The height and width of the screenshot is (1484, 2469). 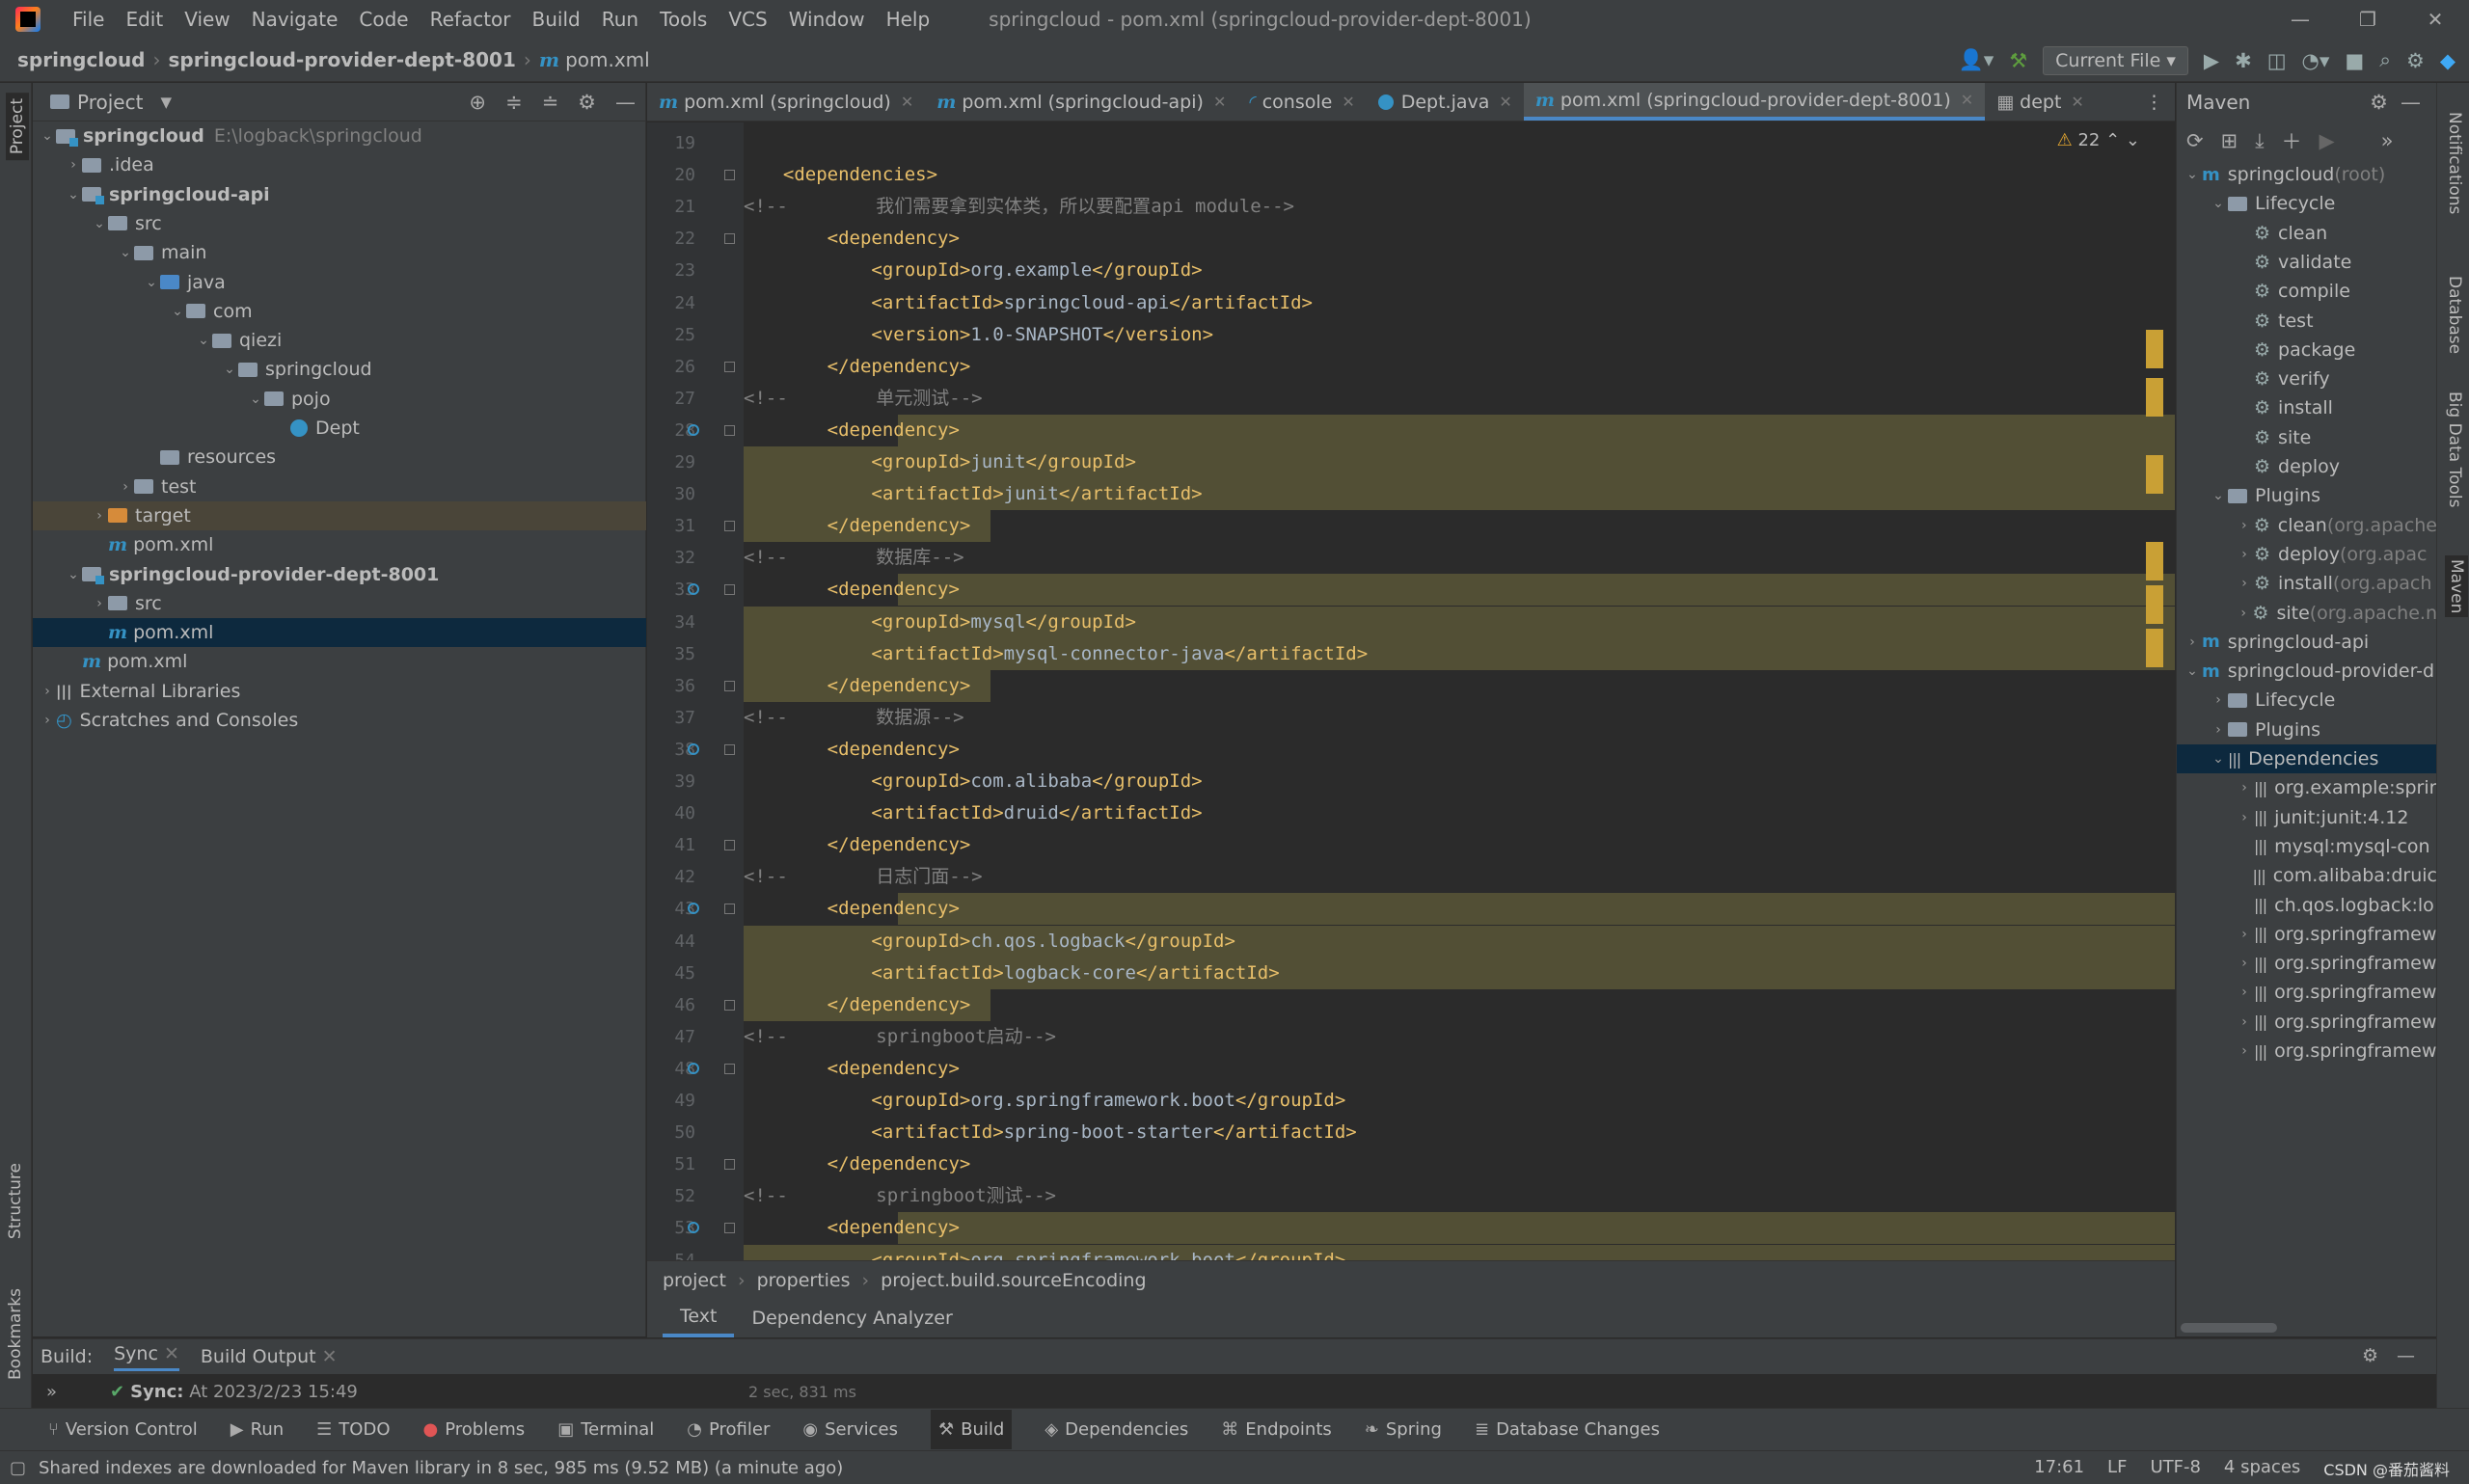 What do you see at coordinates (2454, 163) in the screenshot?
I see `notifications-stripe-button: Notifications` at bounding box center [2454, 163].